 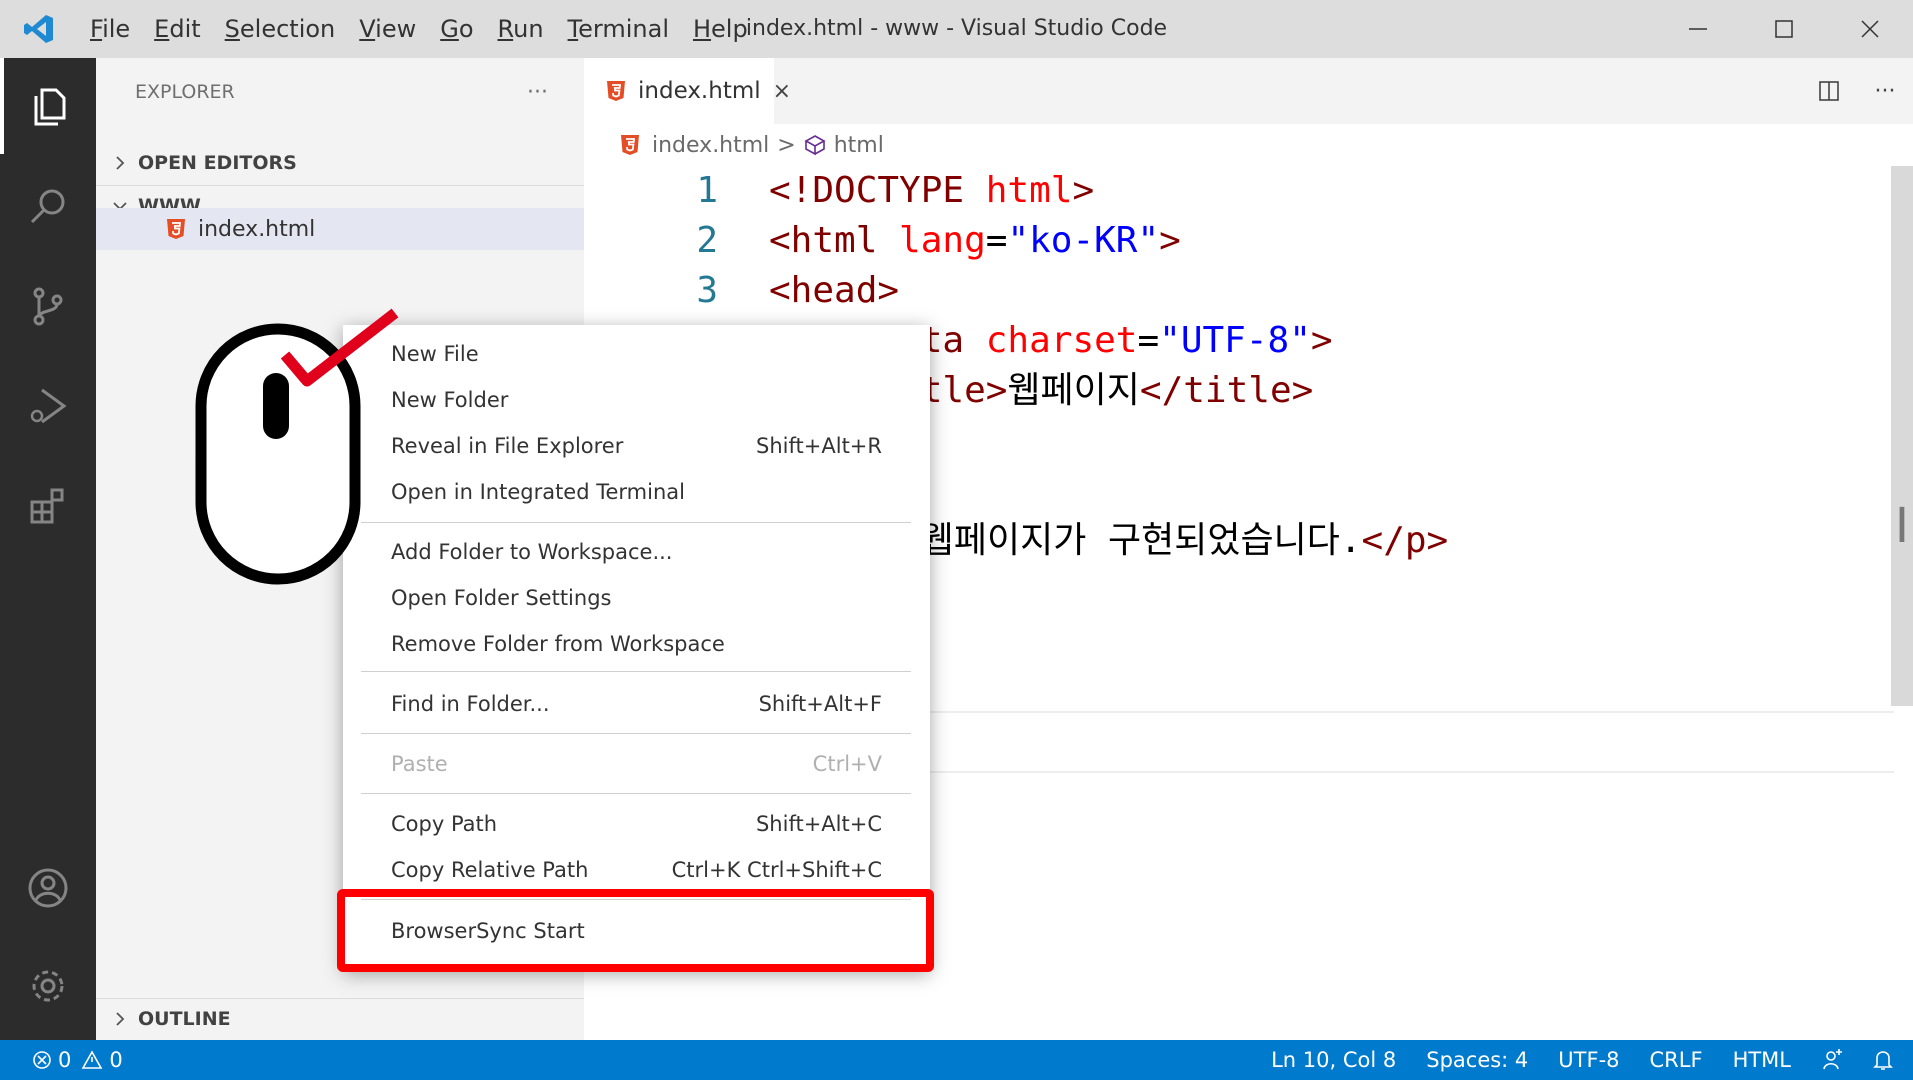 What do you see at coordinates (280, 29) in the screenshot?
I see `menu-selection: Selection` at bounding box center [280, 29].